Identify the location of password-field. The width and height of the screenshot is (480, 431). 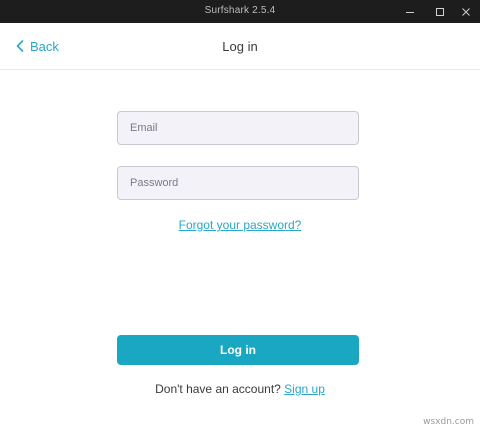
(238, 183).